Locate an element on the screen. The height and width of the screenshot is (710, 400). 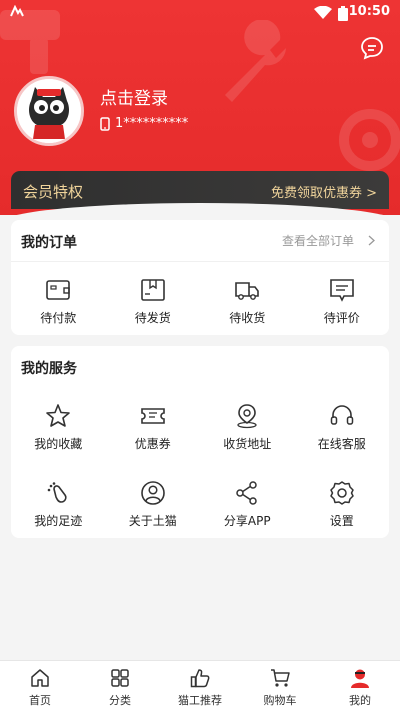
settings-icon is located at coordinates (342, 493).